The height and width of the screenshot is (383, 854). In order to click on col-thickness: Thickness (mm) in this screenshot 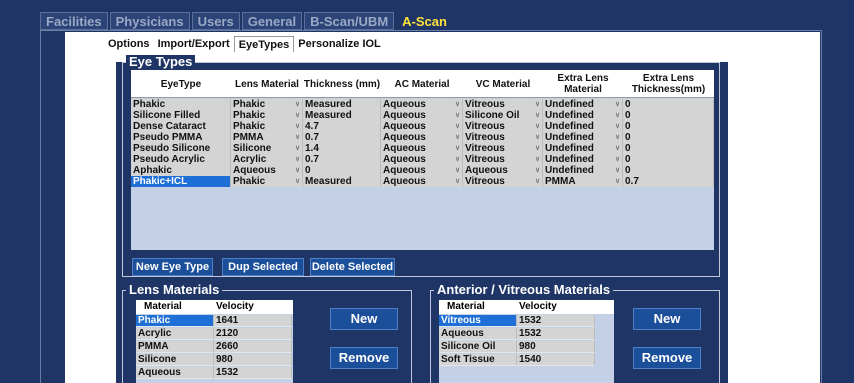, I will do `click(342, 84)`.